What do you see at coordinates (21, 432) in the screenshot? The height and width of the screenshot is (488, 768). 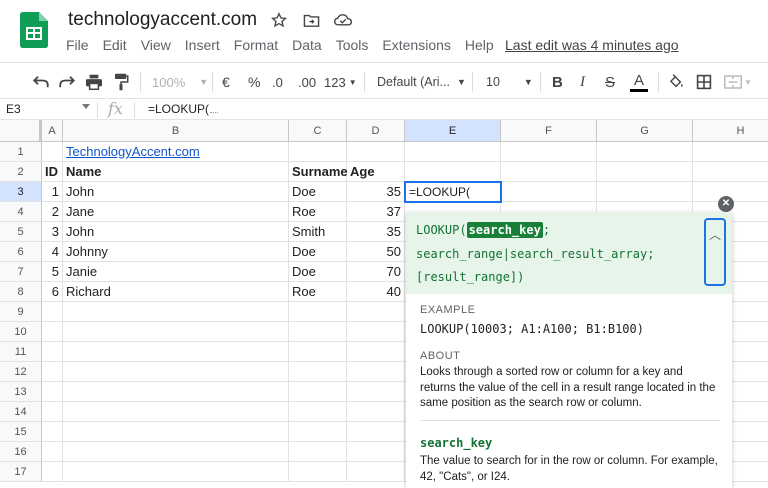 I see `row-header: 15` at bounding box center [21, 432].